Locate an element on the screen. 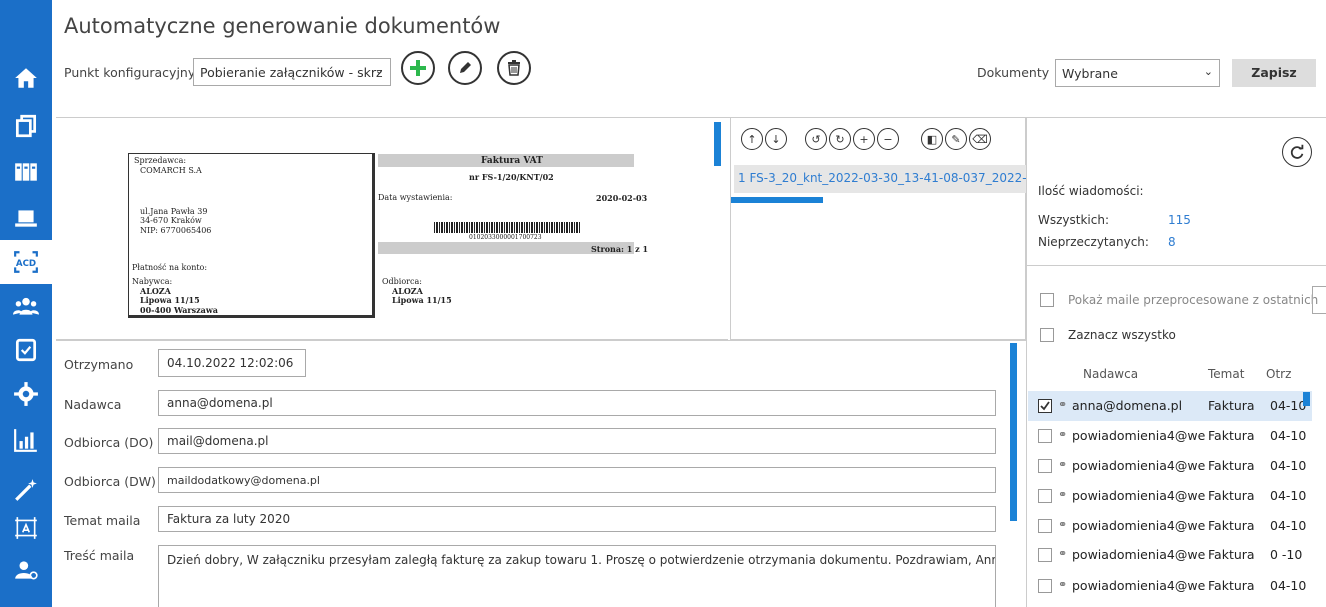 The height and width of the screenshot is (607, 1326). days-input is located at coordinates (1319, 300).